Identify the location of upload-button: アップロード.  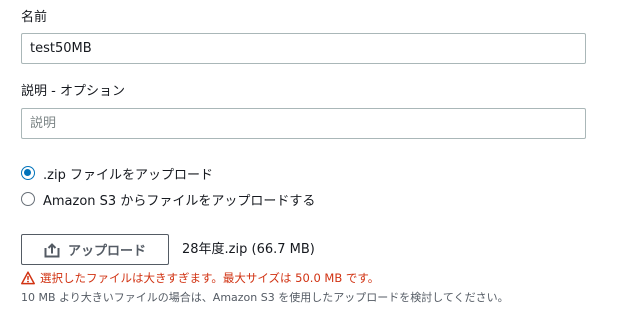
(95, 249).